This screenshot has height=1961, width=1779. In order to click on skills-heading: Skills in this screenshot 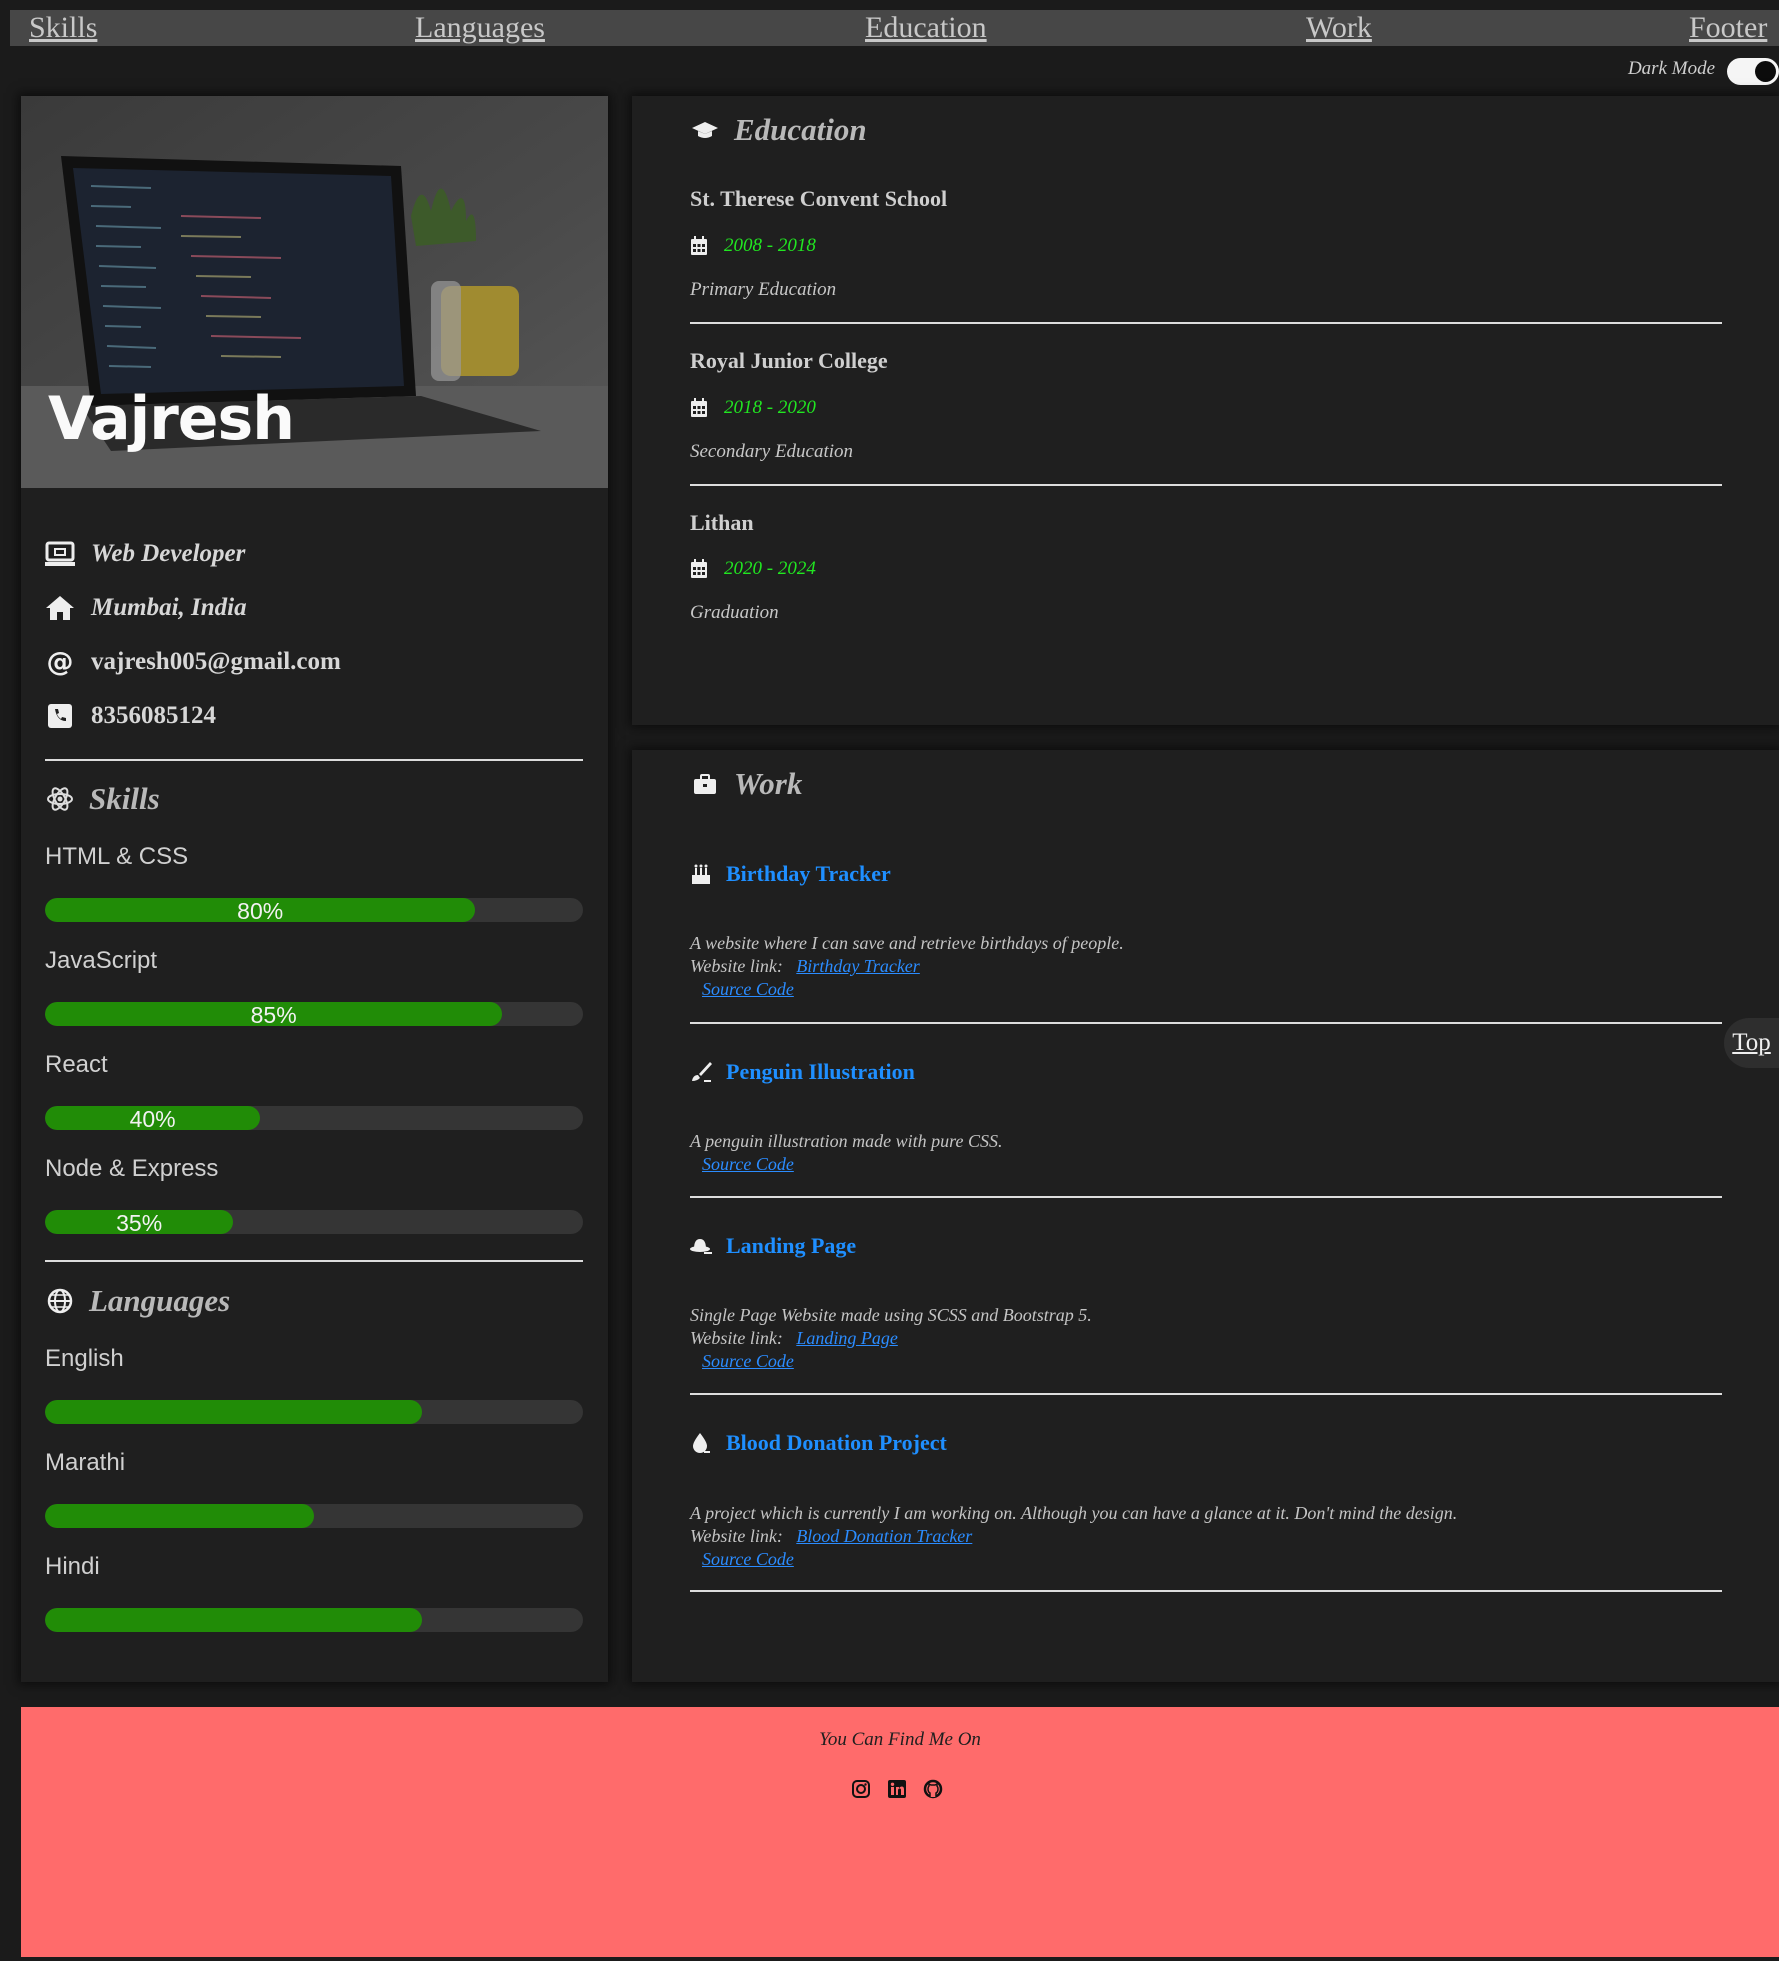, I will do `click(102, 799)`.